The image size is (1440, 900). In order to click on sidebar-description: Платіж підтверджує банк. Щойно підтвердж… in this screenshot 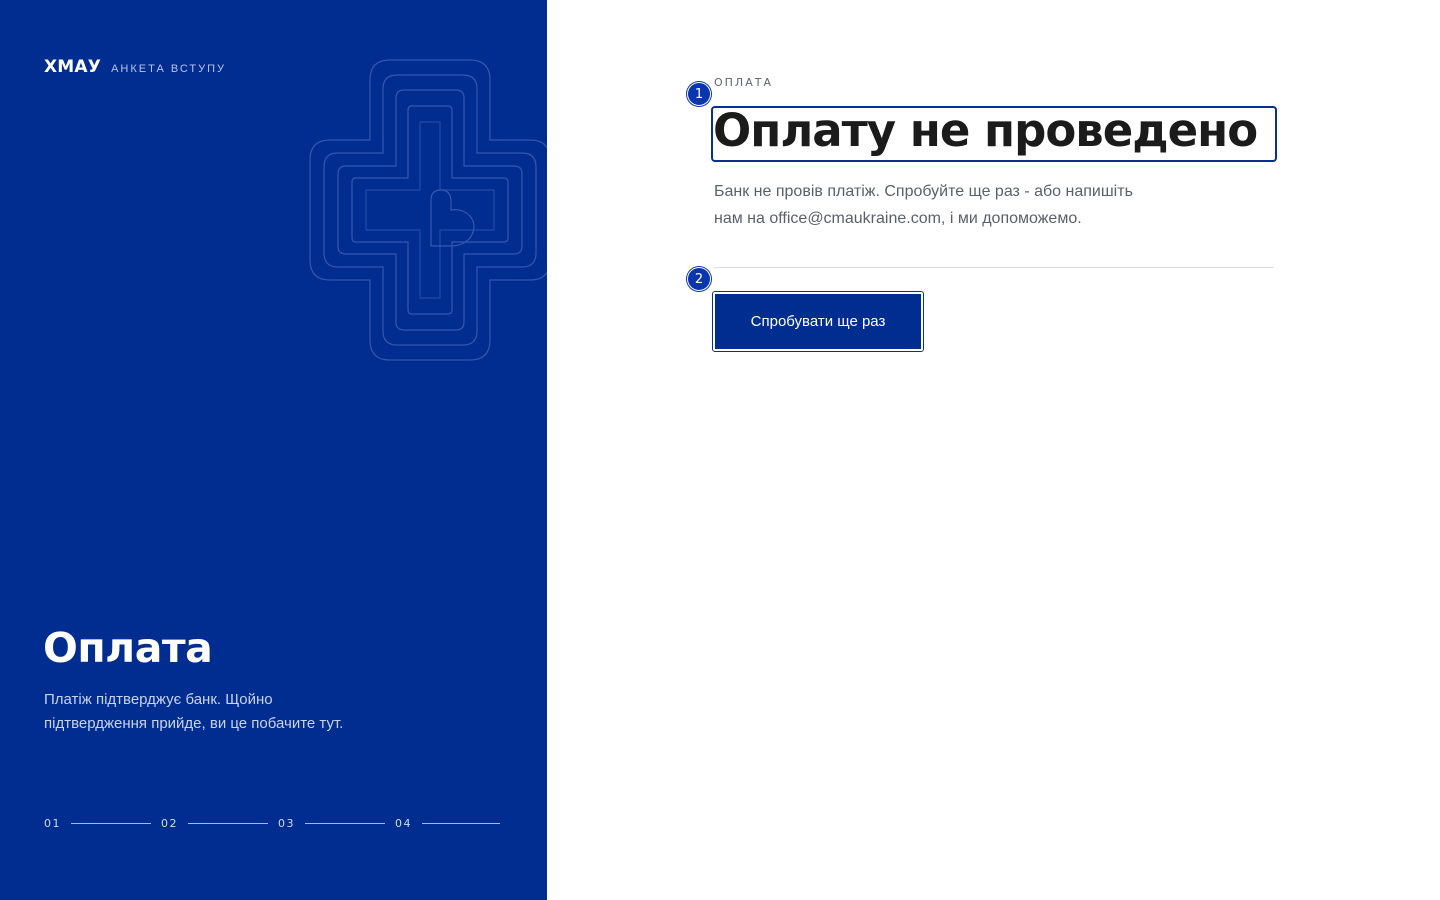, I will do `click(194, 711)`.